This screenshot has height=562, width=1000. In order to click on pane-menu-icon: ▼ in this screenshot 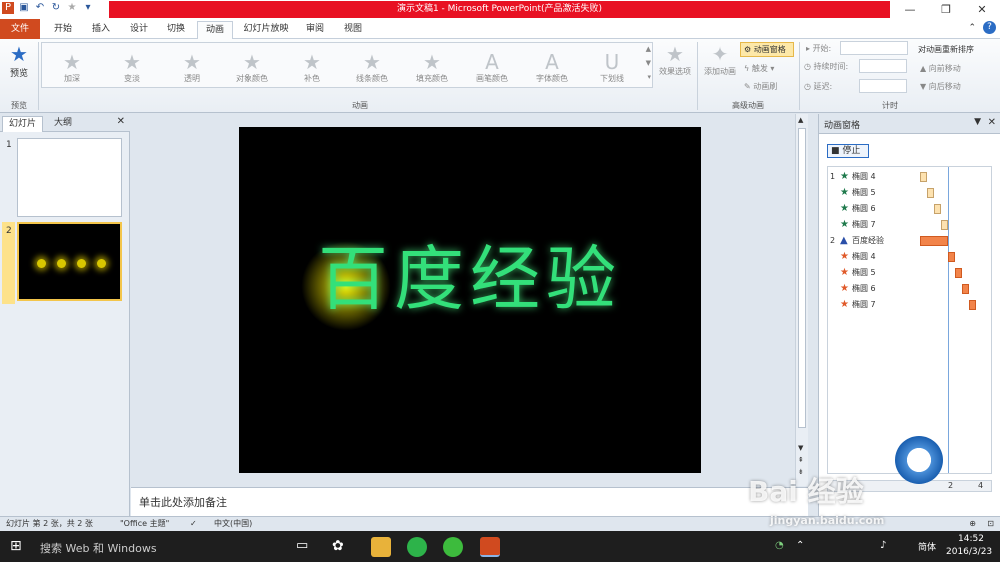, I will do `click(977, 122)`.